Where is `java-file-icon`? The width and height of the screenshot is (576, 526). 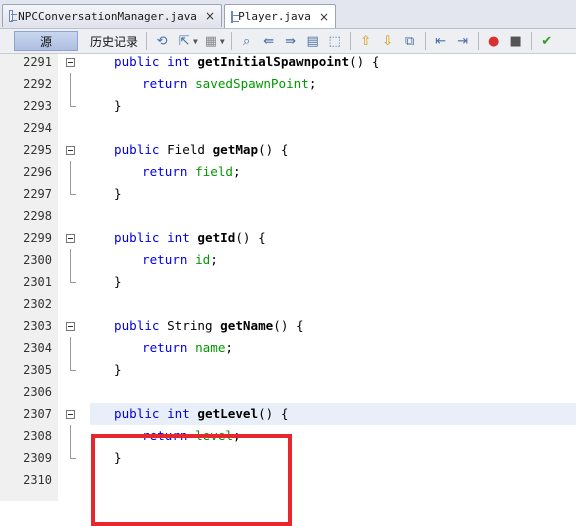
java-file-icon is located at coordinates (13, 16).